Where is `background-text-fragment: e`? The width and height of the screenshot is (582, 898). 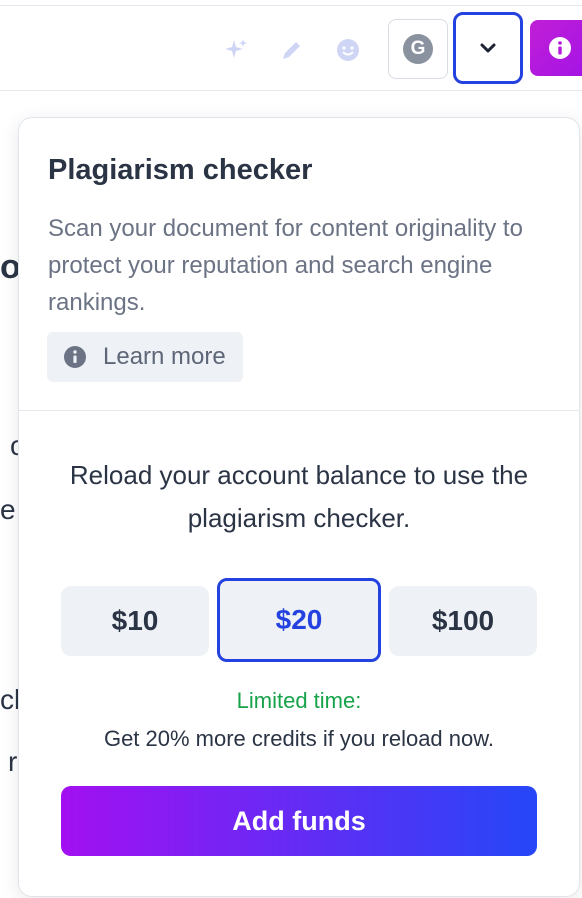
background-text-fragment: e is located at coordinates (8, 509).